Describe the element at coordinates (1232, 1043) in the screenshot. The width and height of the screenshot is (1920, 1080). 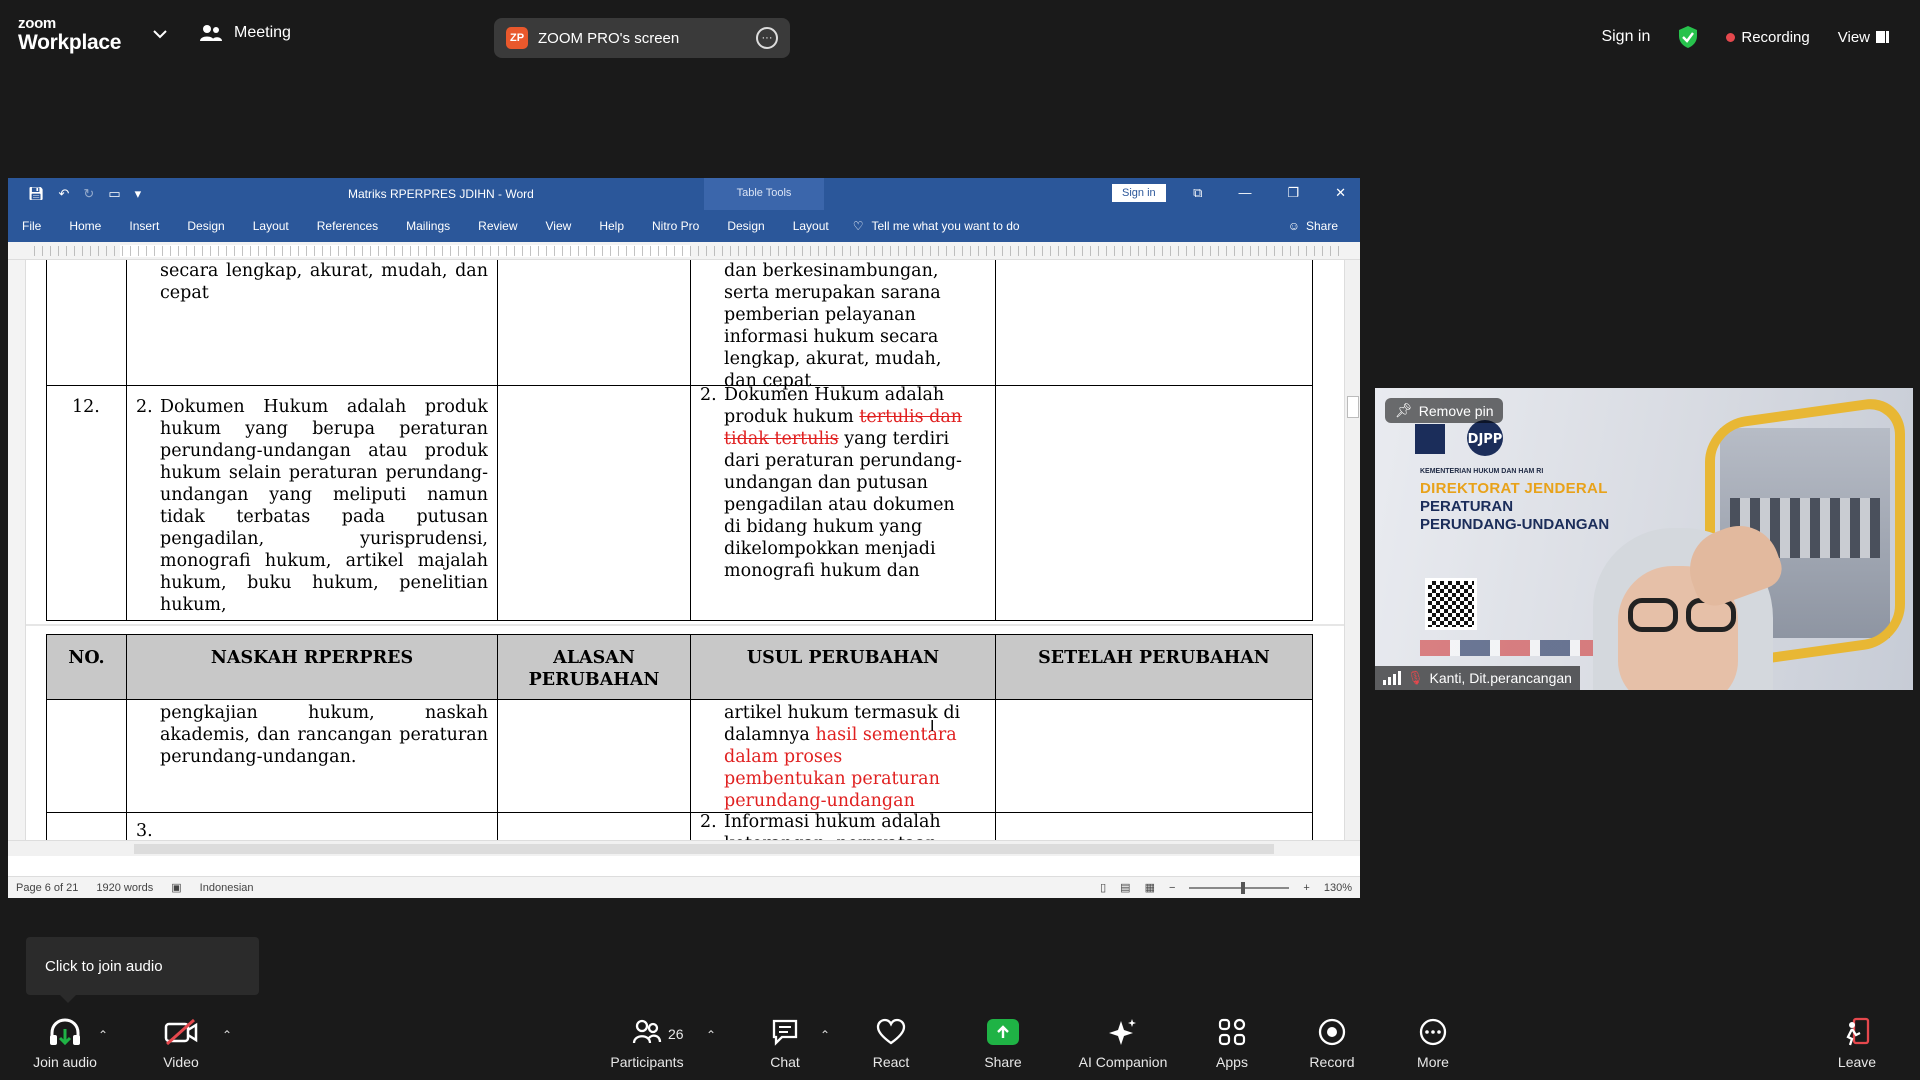
I see `apps-button: Apps` at that location.